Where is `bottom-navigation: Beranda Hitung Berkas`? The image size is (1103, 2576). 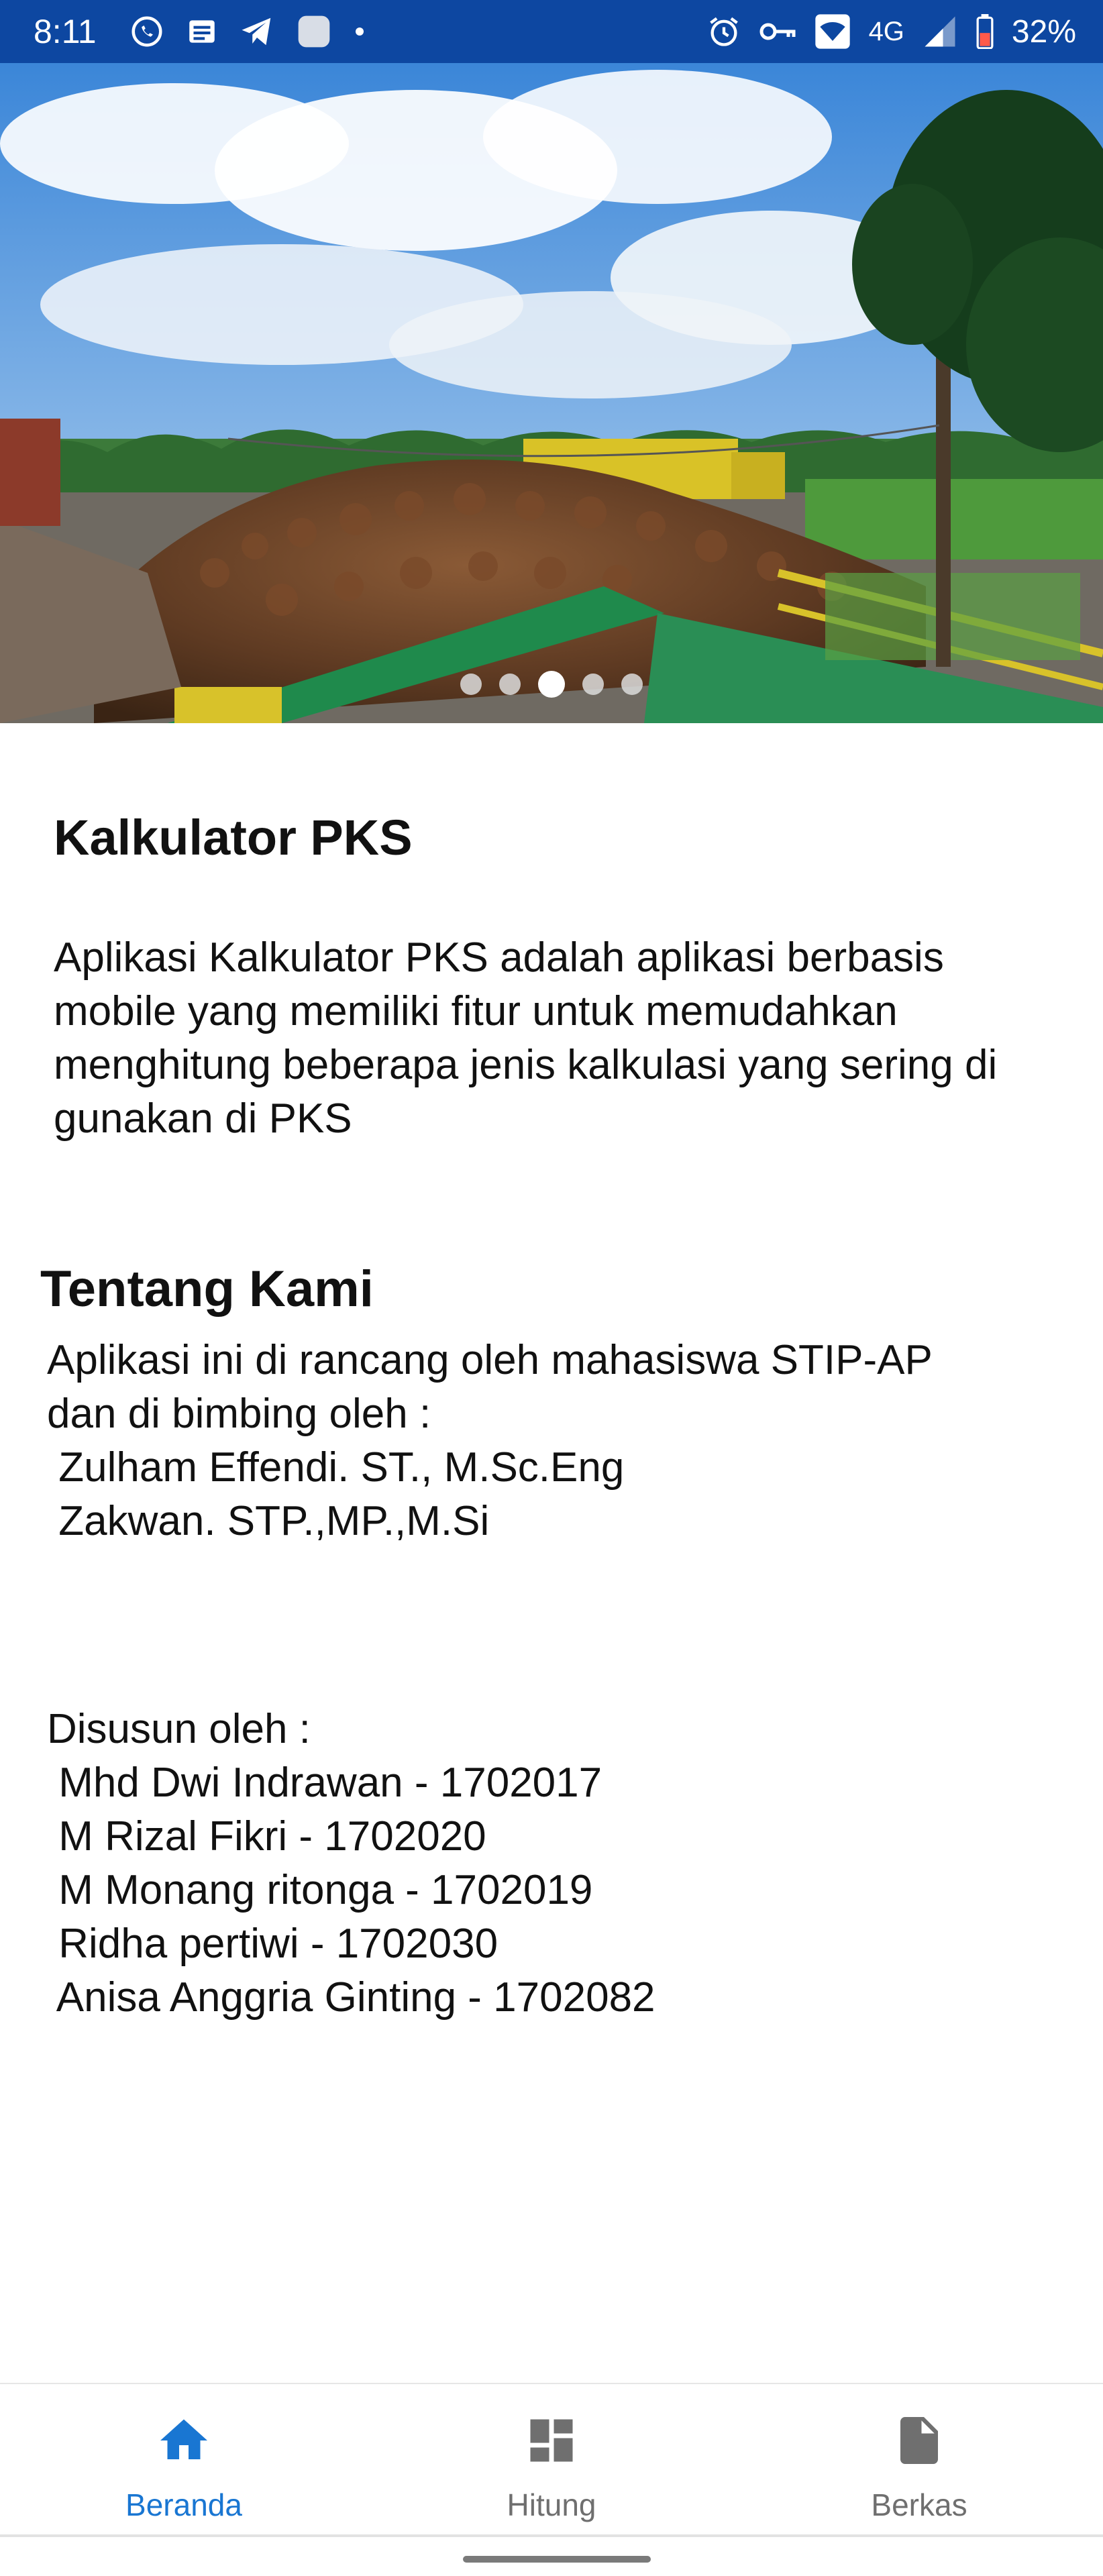
bottom-navigation: Beranda Hitung Berkas is located at coordinates (551, 2459).